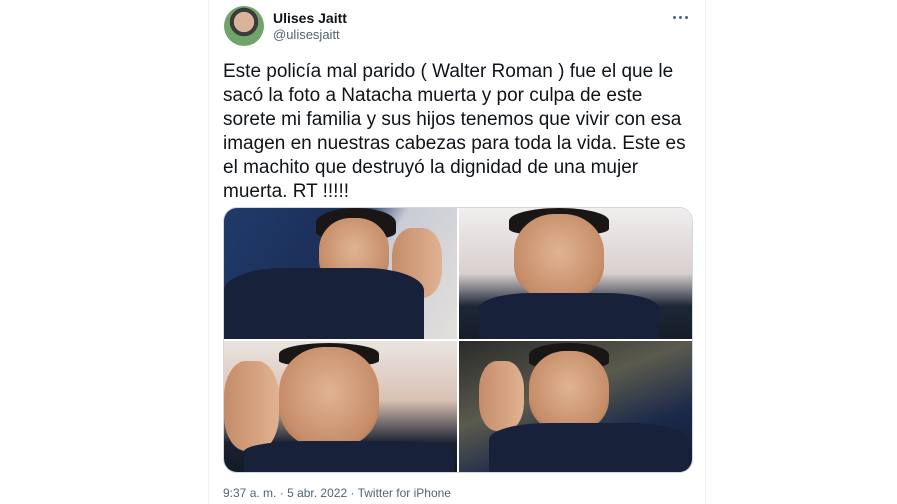 This screenshot has width=897, height=504. I want to click on tweet-time: 9:37 a. m., so click(249, 493).